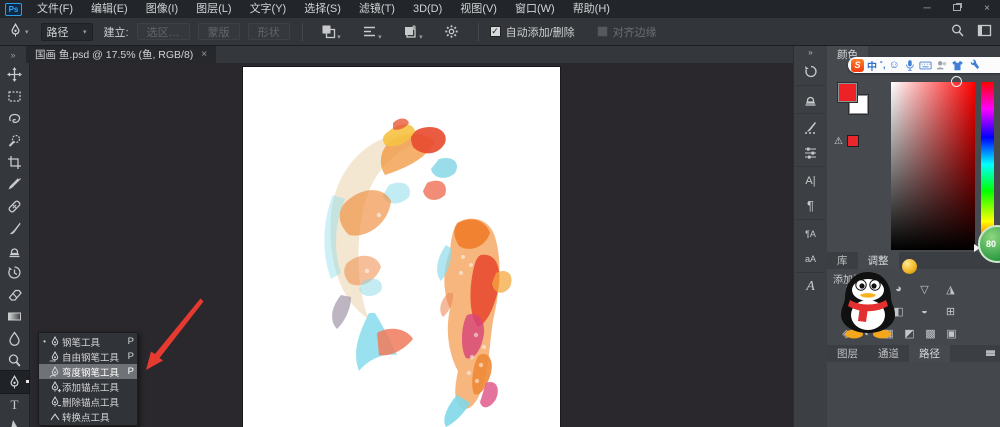 The height and width of the screenshot is (427, 1000). I want to click on history-icon, so click(810, 71).